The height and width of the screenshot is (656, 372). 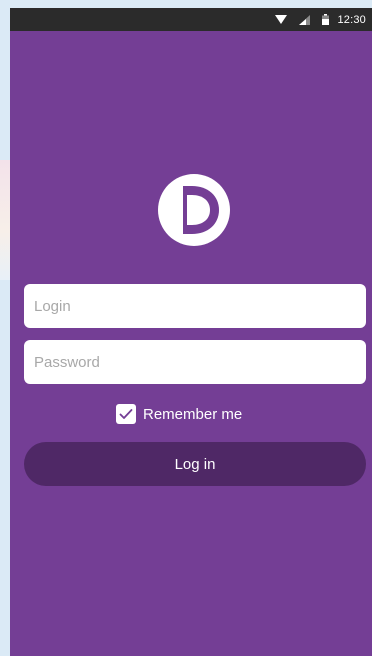 I want to click on remember-me-label: Remember me, so click(x=193, y=414).